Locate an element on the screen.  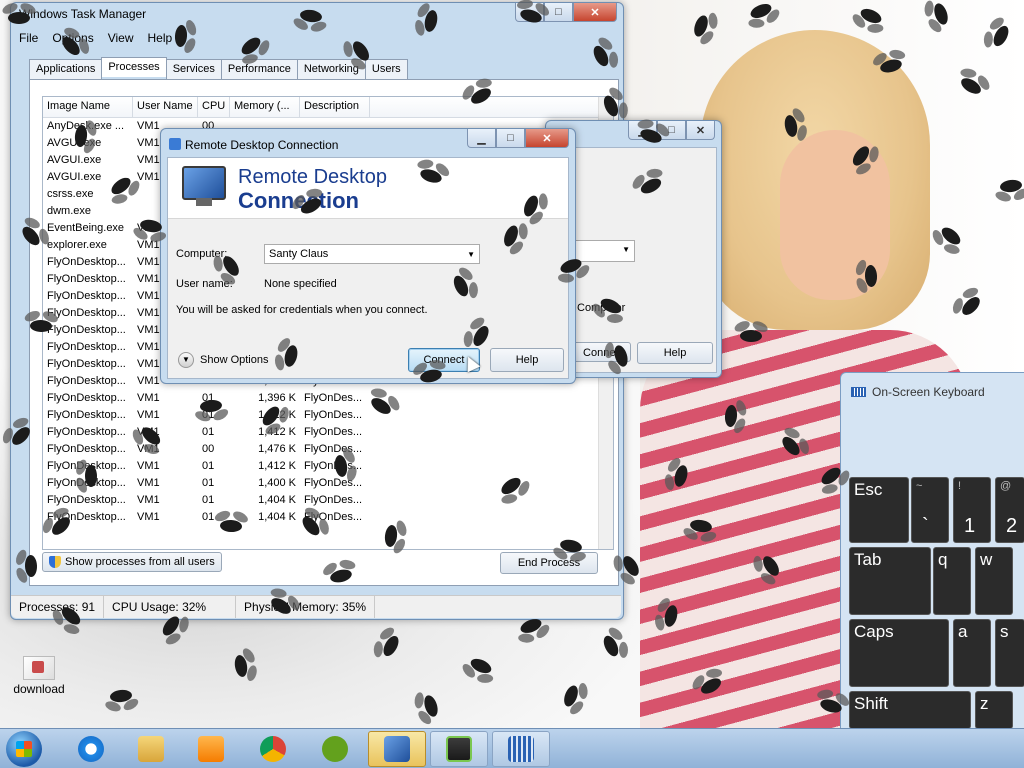
key-backtick: ~ ` is located at coordinates (930, 510).